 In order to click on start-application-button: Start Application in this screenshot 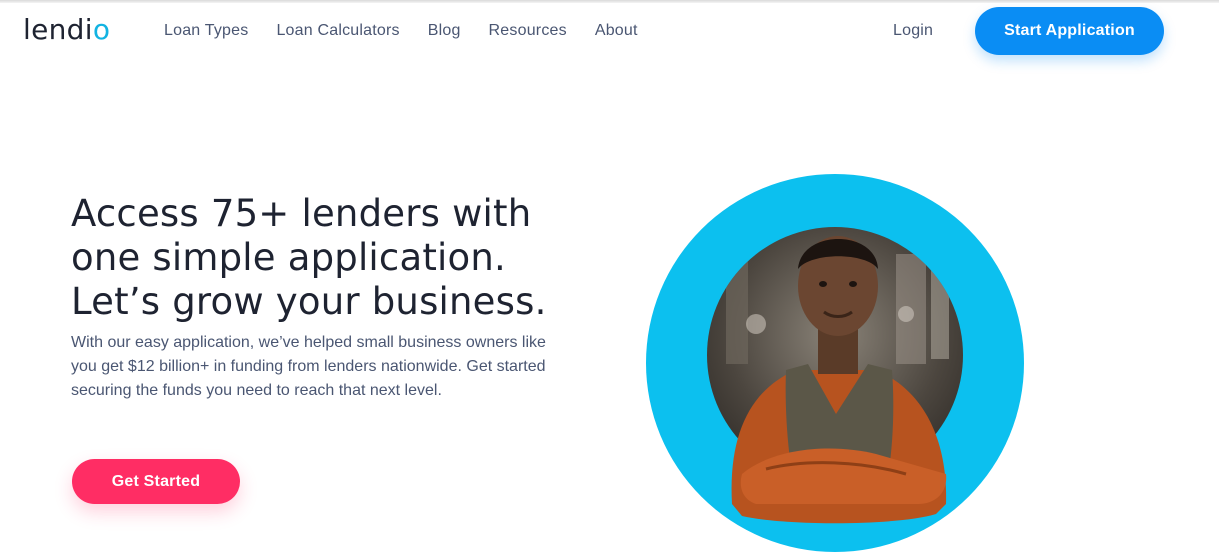, I will do `click(1069, 31)`.